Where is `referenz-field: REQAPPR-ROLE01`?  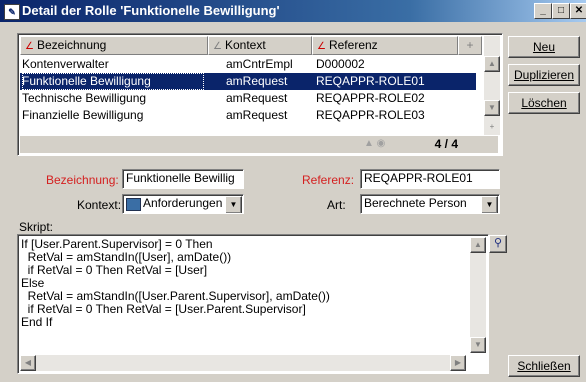
referenz-field: REQAPPR-ROLE01 is located at coordinates (430, 179).